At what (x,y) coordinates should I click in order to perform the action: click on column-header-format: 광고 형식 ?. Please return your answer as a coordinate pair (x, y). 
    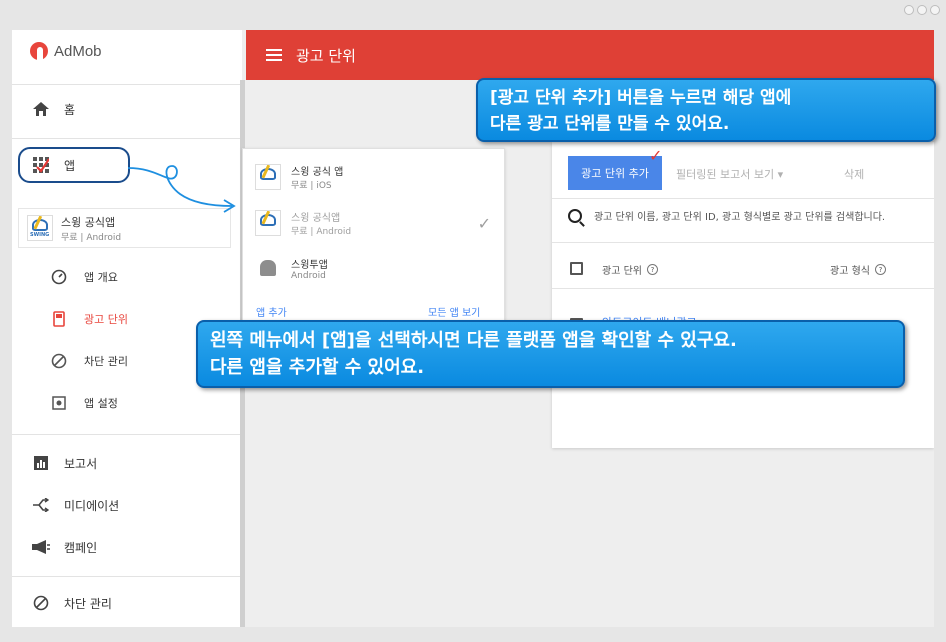
    Looking at the image, I should click on (858, 269).